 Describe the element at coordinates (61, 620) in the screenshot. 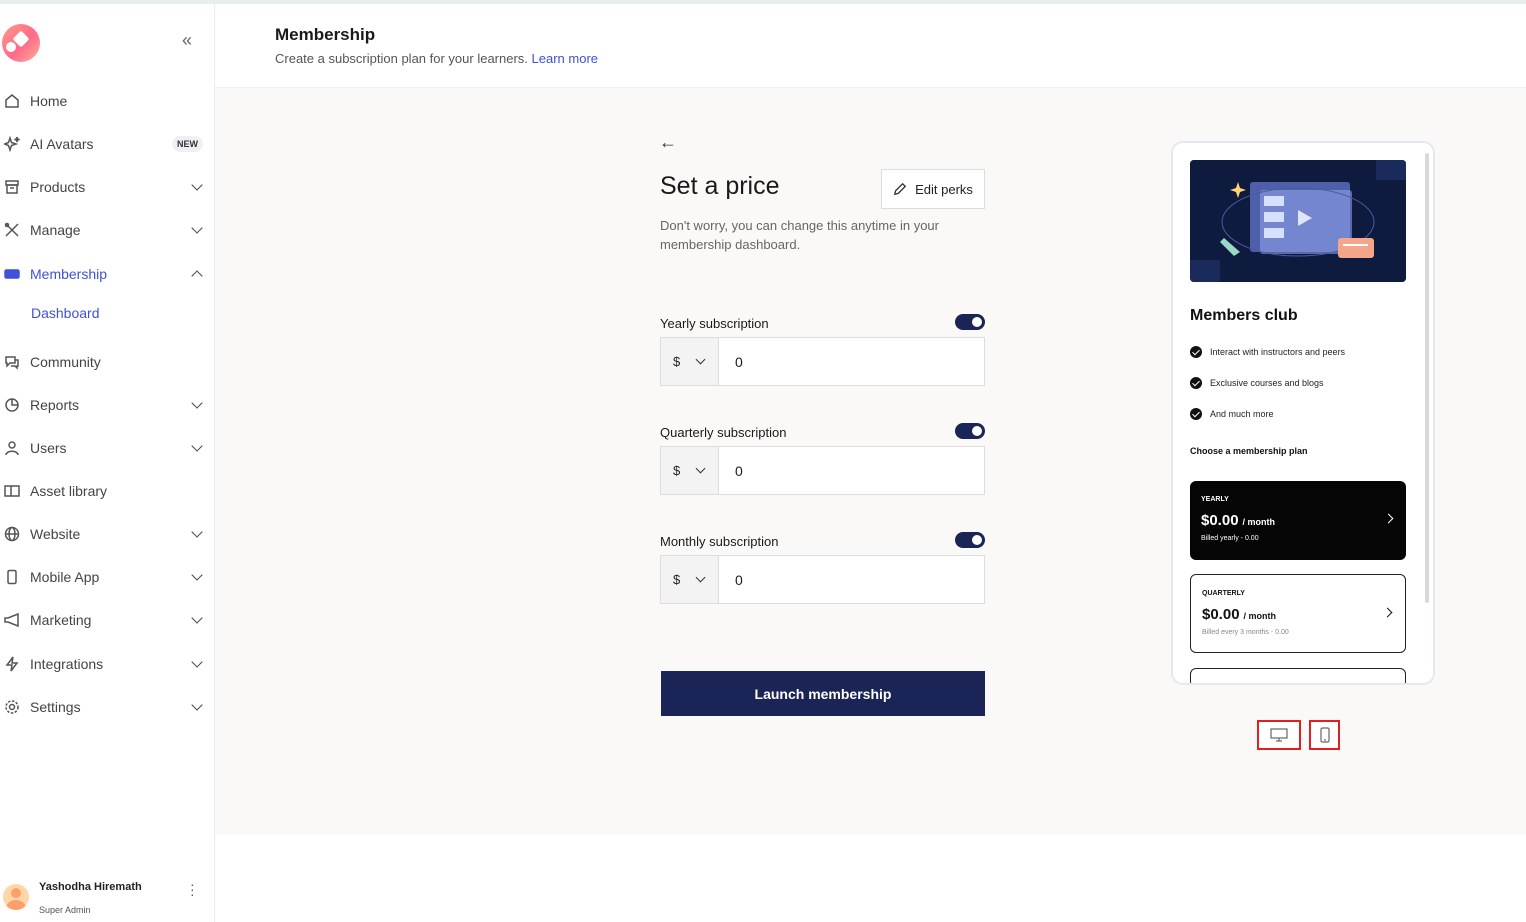

I see `sidebar-item-label: Marketing` at that location.